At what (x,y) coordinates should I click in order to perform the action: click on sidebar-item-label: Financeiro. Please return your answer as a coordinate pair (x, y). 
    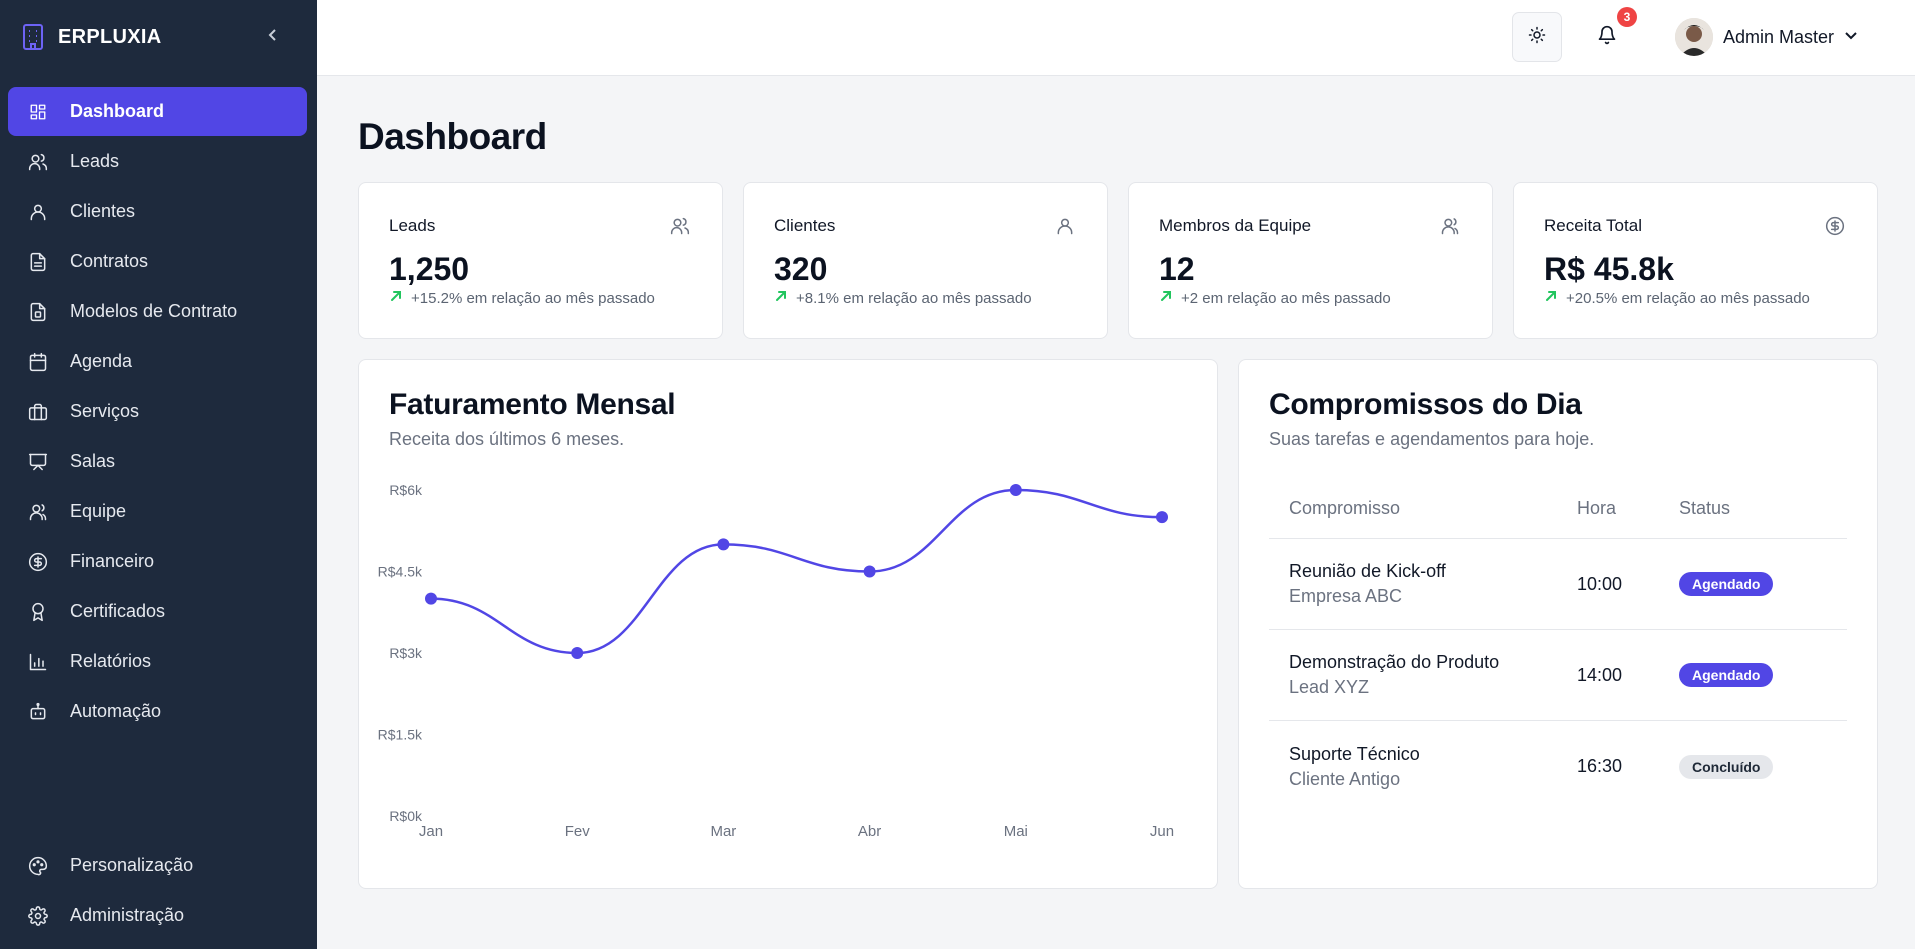
    Looking at the image, I should click on (112, 561).